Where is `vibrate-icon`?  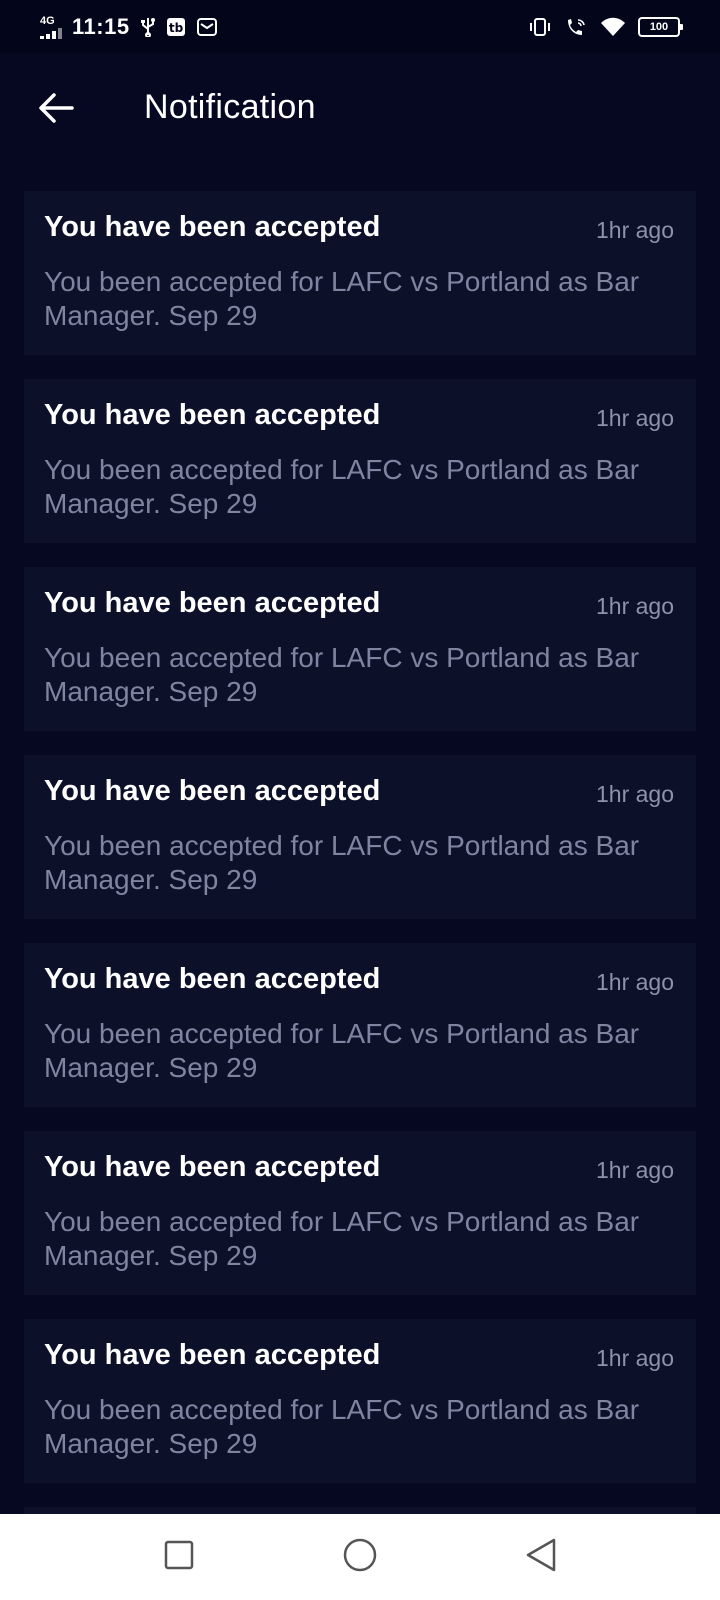 vibrate-icon is located at coordinates (540, 27).